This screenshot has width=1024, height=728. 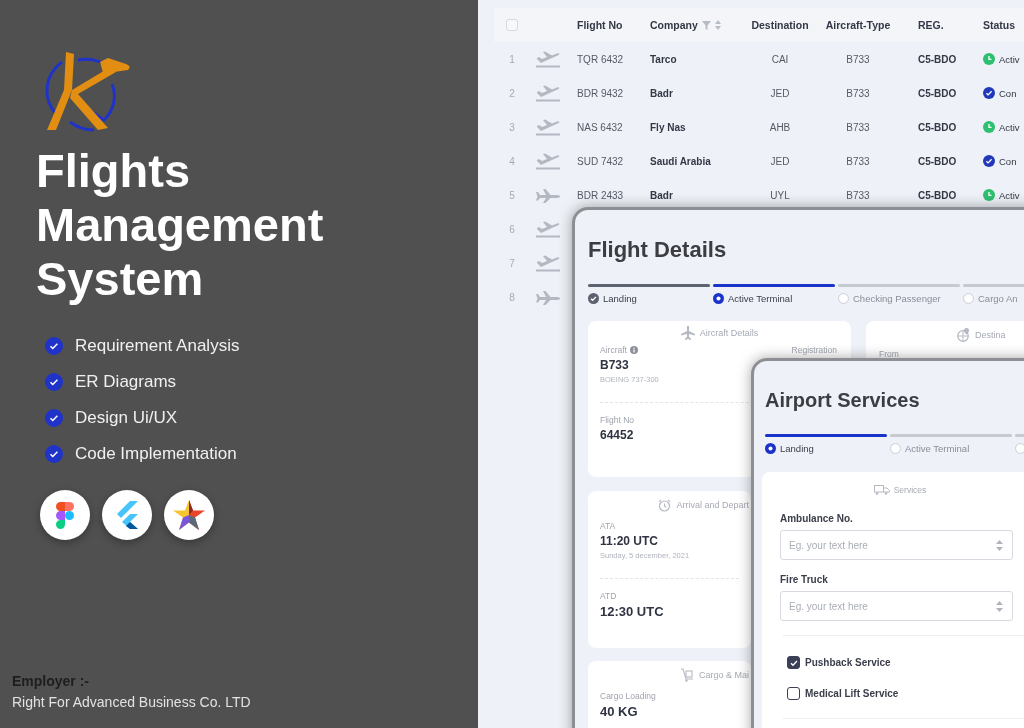 I want to click on sort-icon, so click(x=717, y=25).